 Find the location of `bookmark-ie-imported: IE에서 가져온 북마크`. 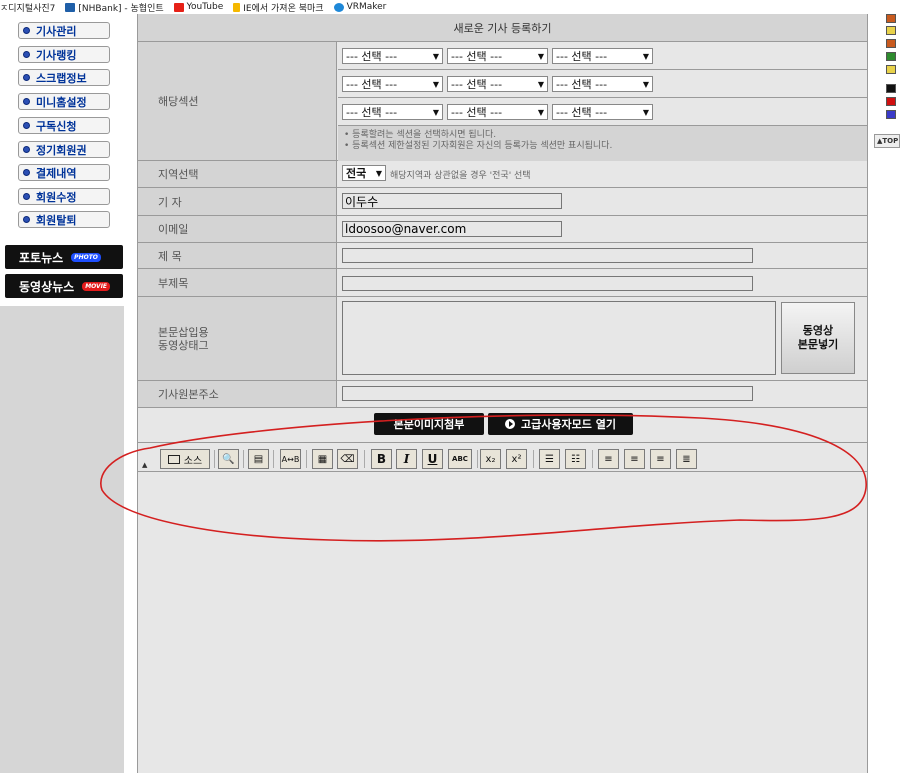

bookmark-ie-imported: IE에서 가져온 북마크 is located at coordinates (278, 7).